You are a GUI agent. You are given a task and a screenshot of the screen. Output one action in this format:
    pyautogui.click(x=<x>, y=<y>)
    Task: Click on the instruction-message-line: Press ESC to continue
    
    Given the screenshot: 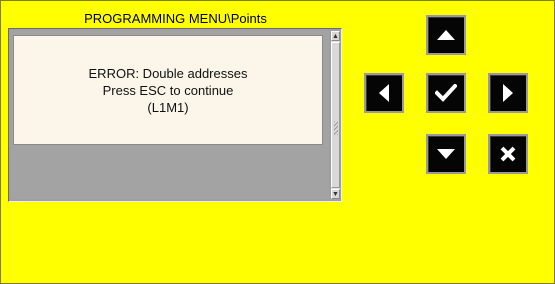 What is the action you would take?
    pyautogui.click(x=168, y=90)
    